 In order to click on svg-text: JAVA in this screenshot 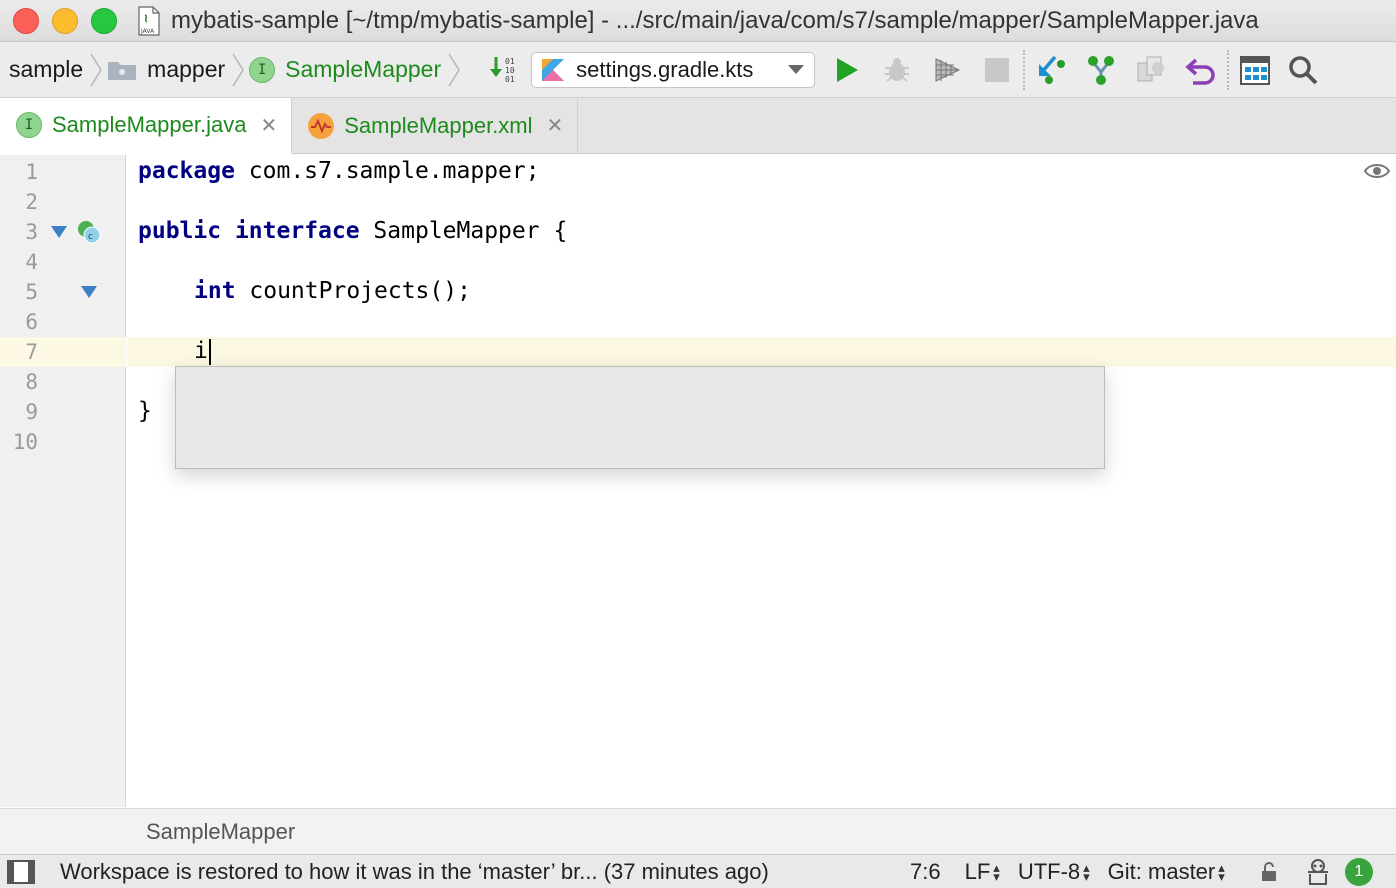, I will do `click(147, 31)`.